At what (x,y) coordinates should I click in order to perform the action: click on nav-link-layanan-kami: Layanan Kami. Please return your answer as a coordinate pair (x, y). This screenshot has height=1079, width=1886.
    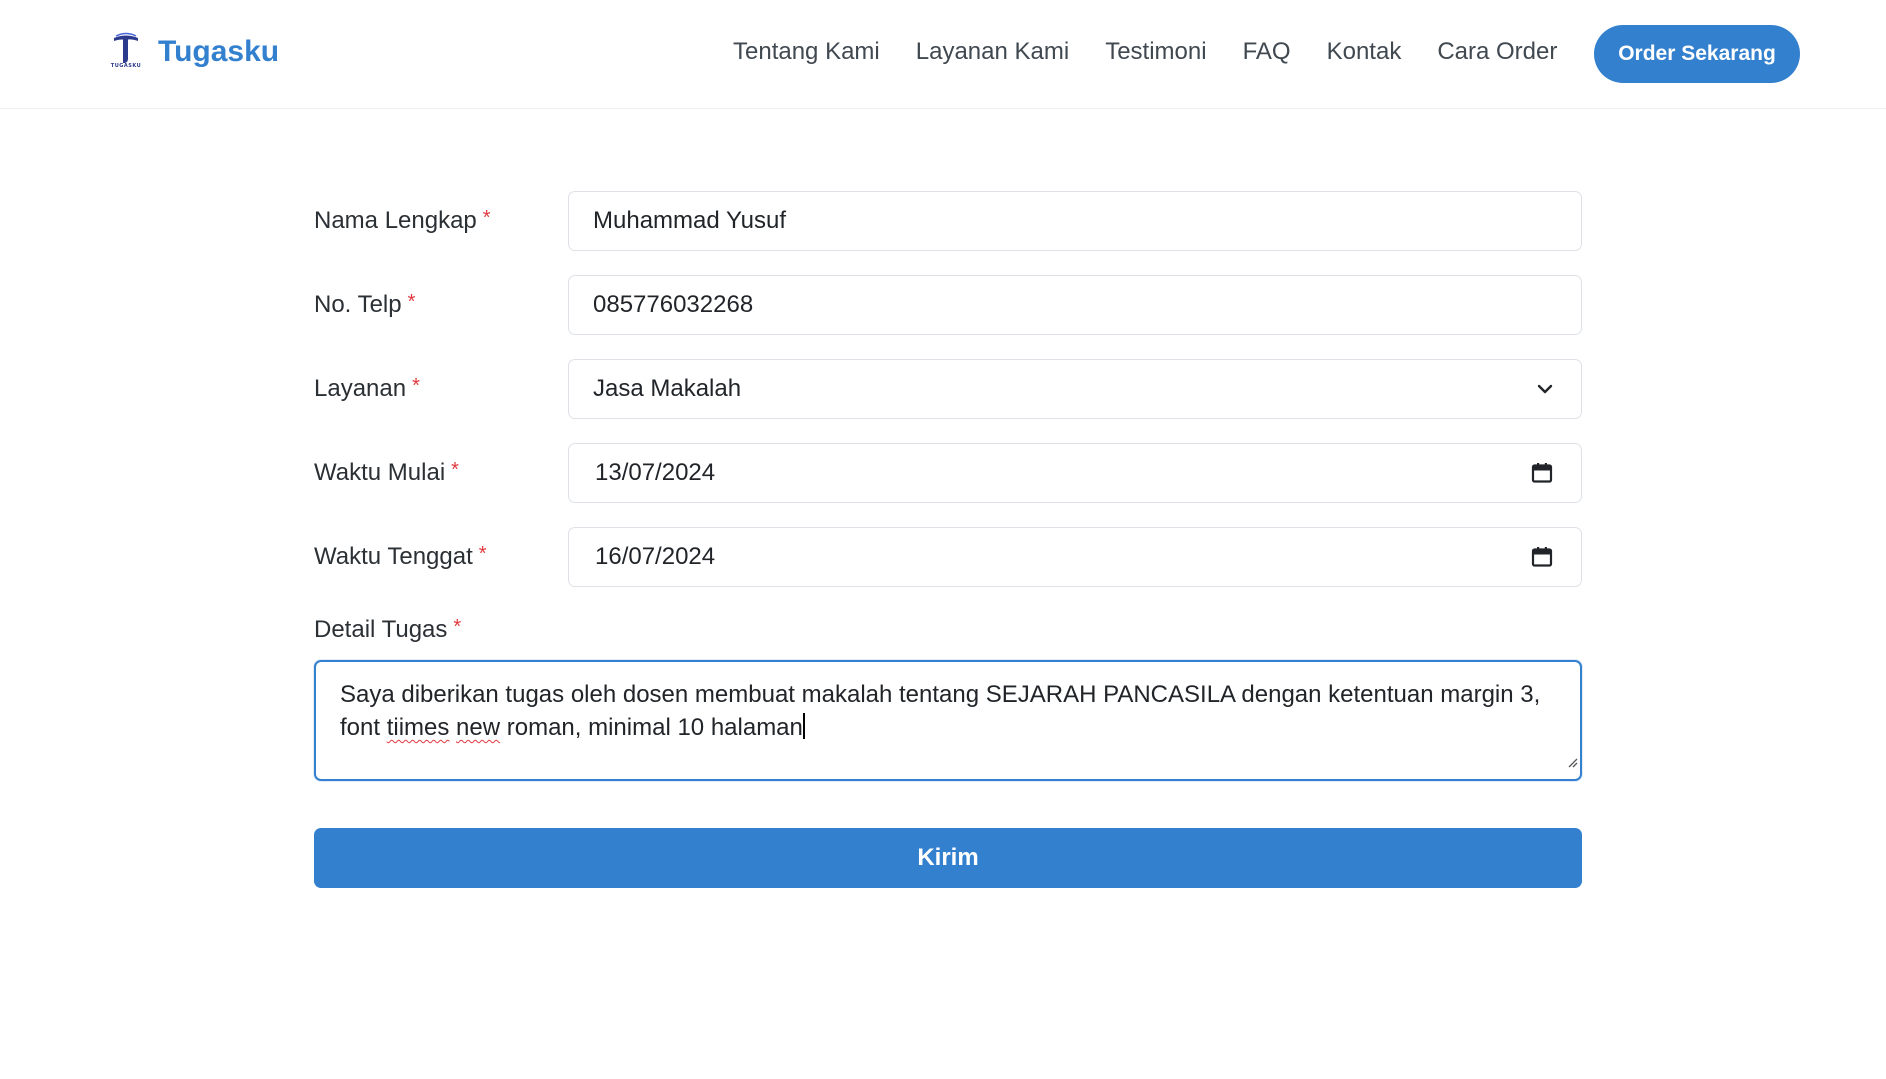
    Looking at the image, I should click on (992, 52).